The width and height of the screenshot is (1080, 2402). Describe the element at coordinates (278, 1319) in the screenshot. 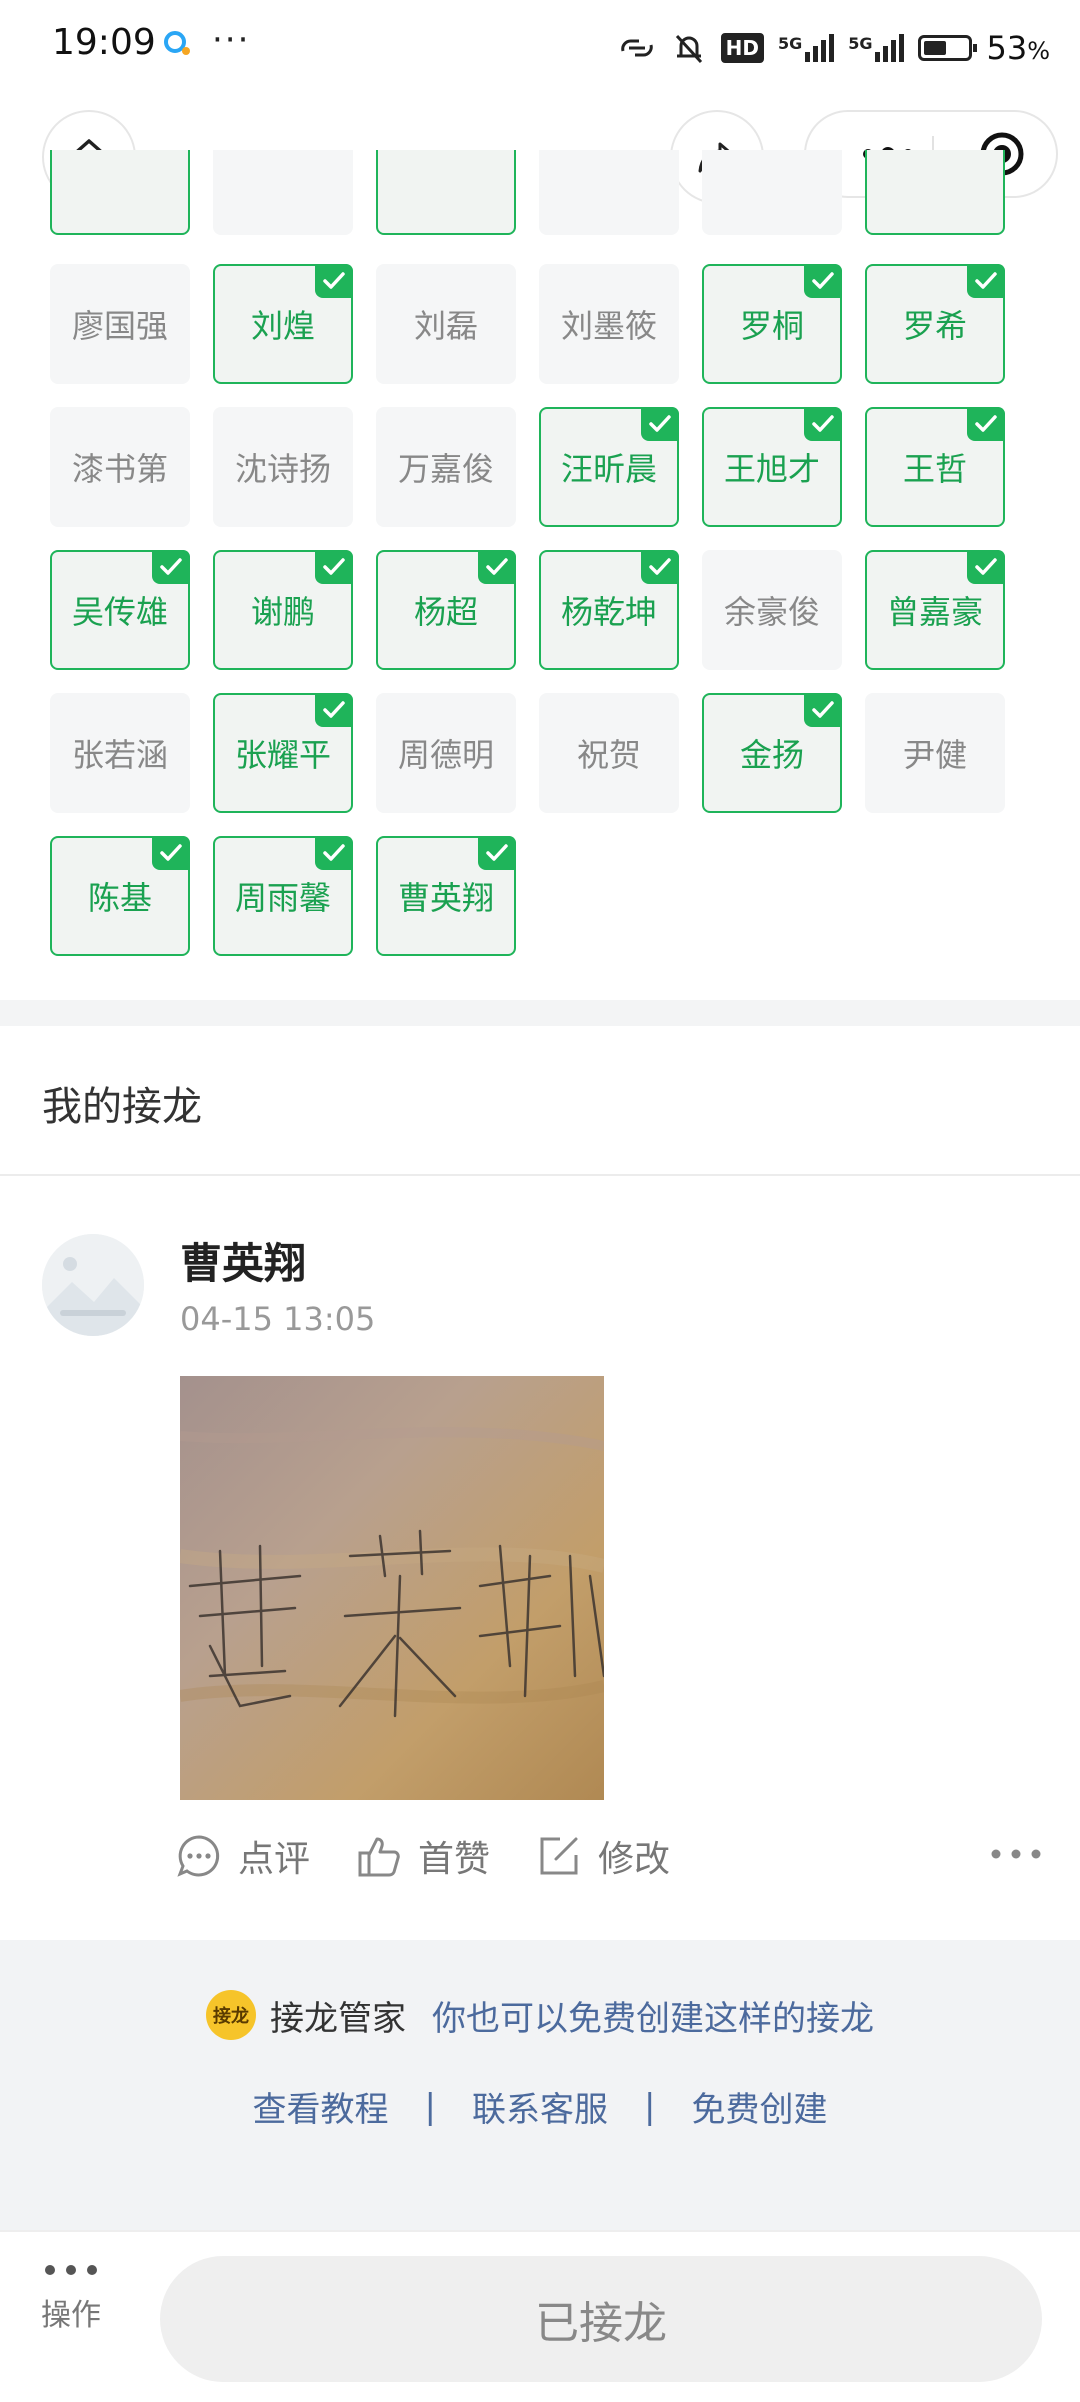

I see `post-time: 04-15 13:05` at that location.